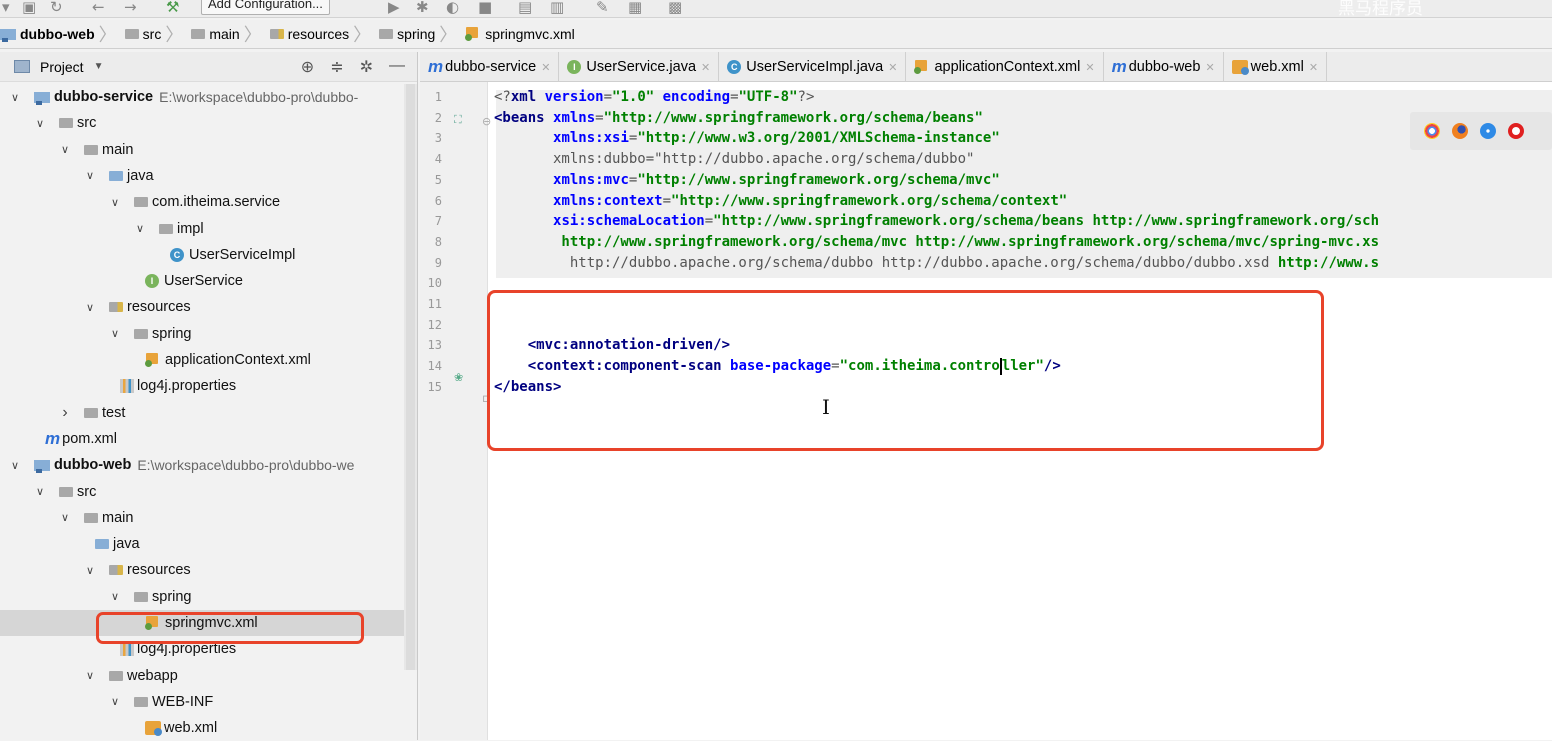 Image resolution: width=1552 pixels, height=741 pixels. I want to click on locate-icon: ⊕, so click(307, 67).